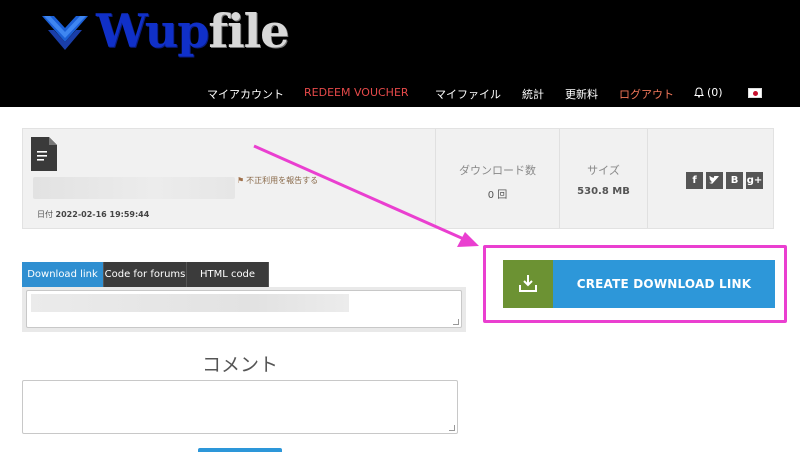  I want to click on tab-code-for-forums: Code for forums, so click(145, 274).